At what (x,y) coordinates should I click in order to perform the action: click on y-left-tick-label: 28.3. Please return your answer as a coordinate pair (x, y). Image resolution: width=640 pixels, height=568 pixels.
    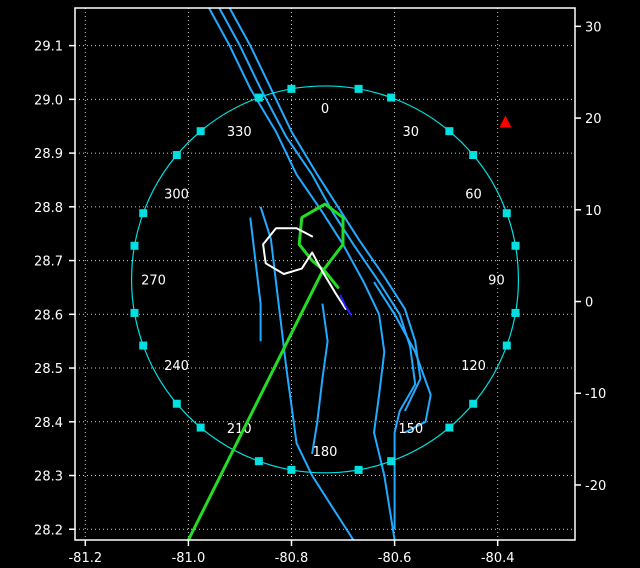
    Looking at the image, I should click on (48, 477).